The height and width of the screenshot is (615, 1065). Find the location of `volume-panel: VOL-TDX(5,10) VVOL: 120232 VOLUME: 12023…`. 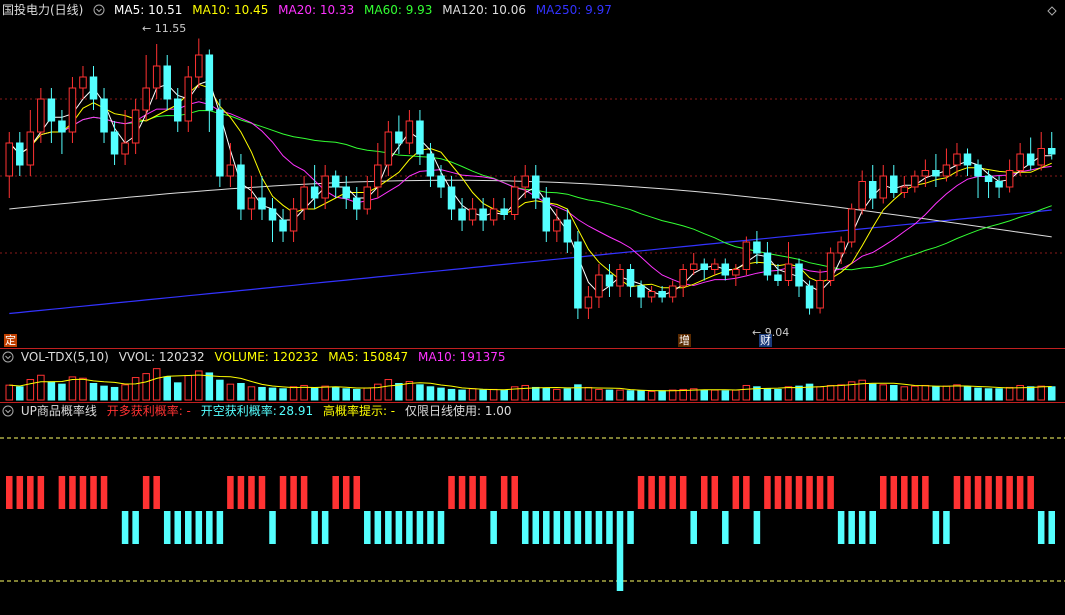

volume-panel: VOL-TDX(5,10) VVOL: 120232 VOLUME: 12023… is located at coordinates (532, 375).